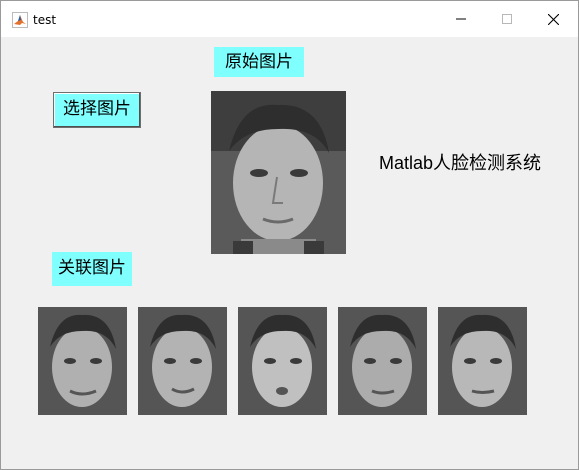  What do you see at coordinates (45, 20) in the screenshot?
I see `window-title: test` at bounding box center [45, 20].